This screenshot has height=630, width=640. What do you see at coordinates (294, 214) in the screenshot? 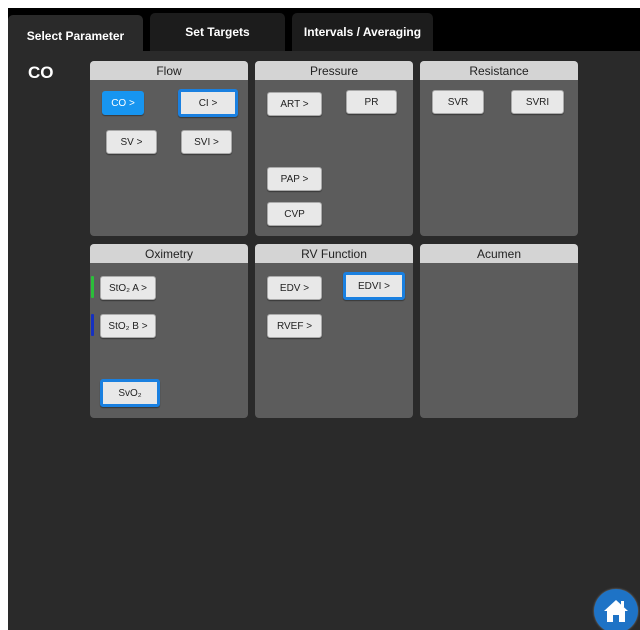
I see `cvp-button: CVP` at bounding box center [294, 214].